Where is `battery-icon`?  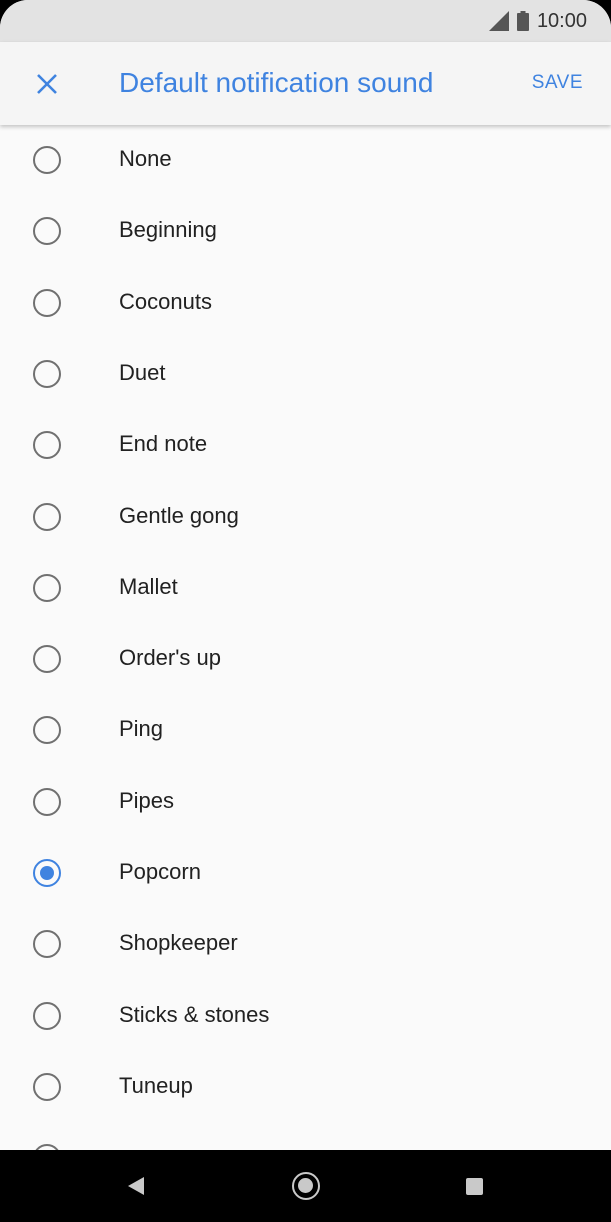 battery-icon is located at coordinates (522, 21).